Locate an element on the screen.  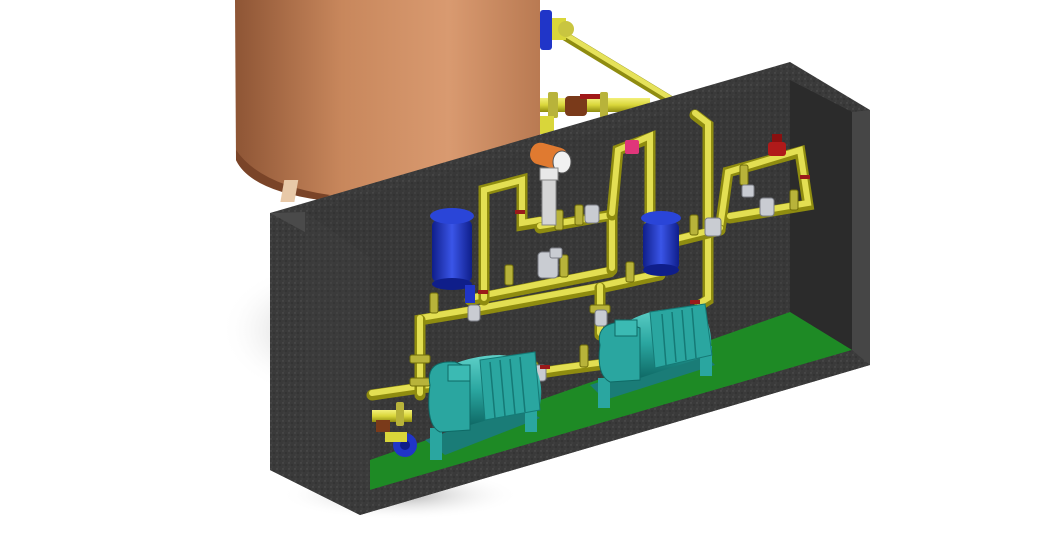
tank-outlet-flange is located at coordinates (546, 30).